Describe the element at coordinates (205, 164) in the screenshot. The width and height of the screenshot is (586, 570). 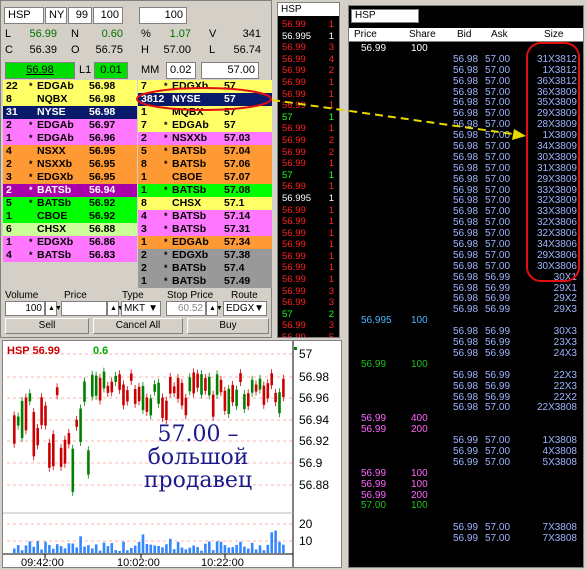
I see `ask-row: 8 * BATSb 57.06` at that location.